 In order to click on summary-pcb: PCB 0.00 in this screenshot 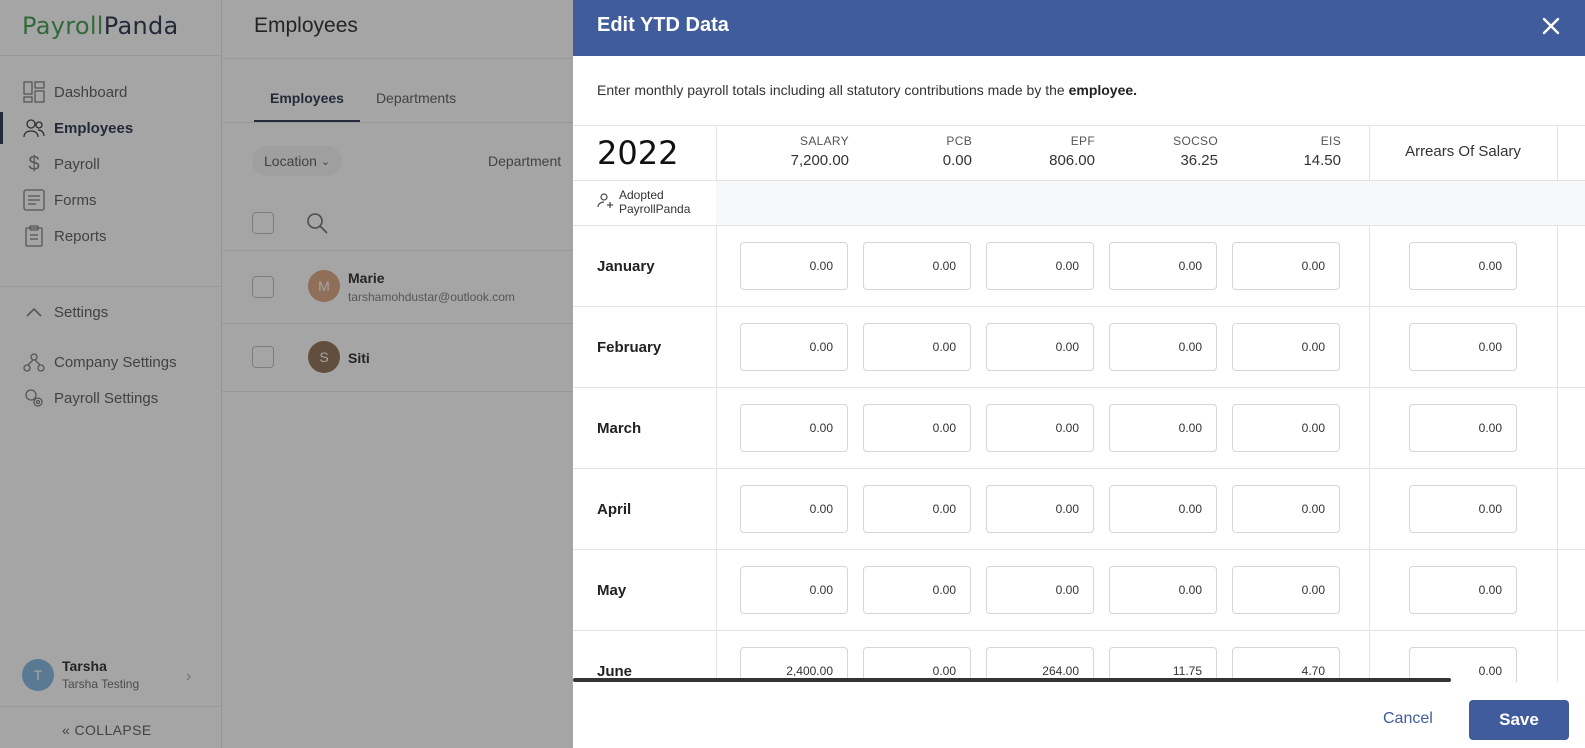, I will do `click(917, 151)`.